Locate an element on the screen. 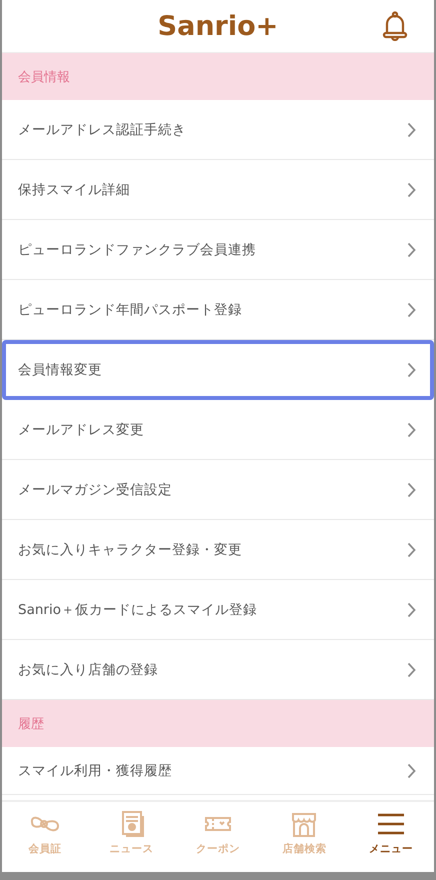 The width and height of the screenshot is (436, 880). section-title: 履歴 is located at coordinates (31, 724).